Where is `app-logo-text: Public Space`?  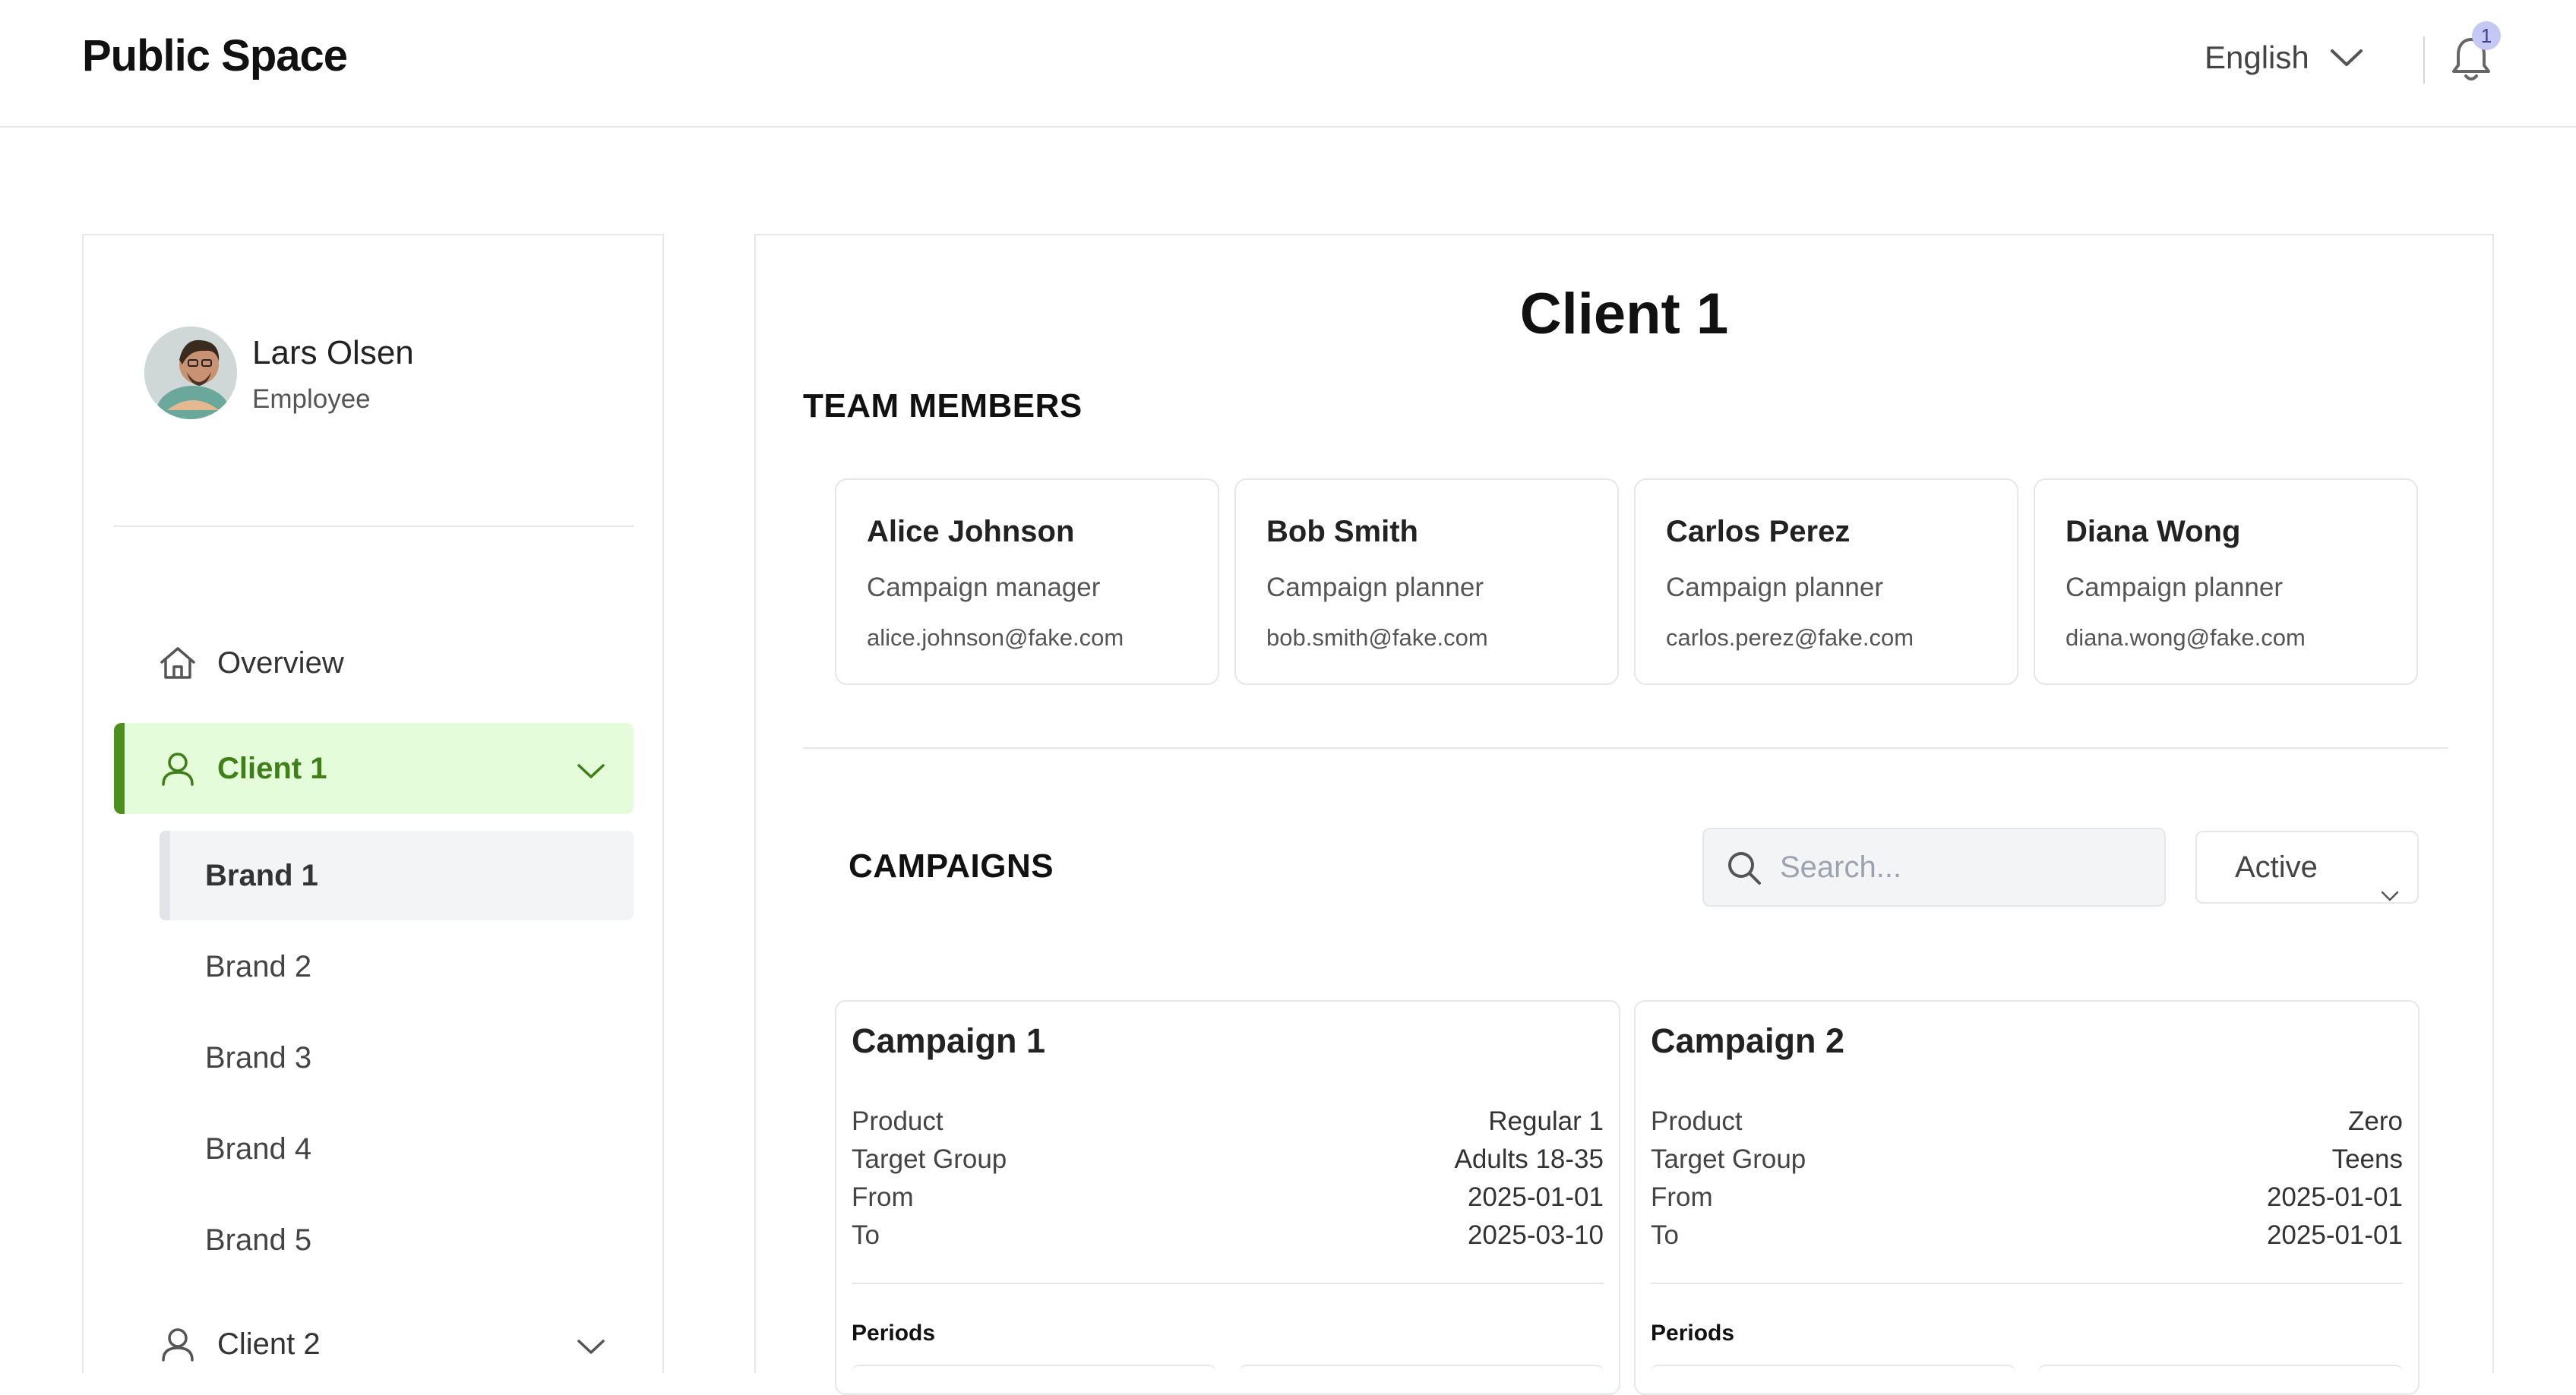
app-logo-text: Public Space is located at coordinates (215, 55).